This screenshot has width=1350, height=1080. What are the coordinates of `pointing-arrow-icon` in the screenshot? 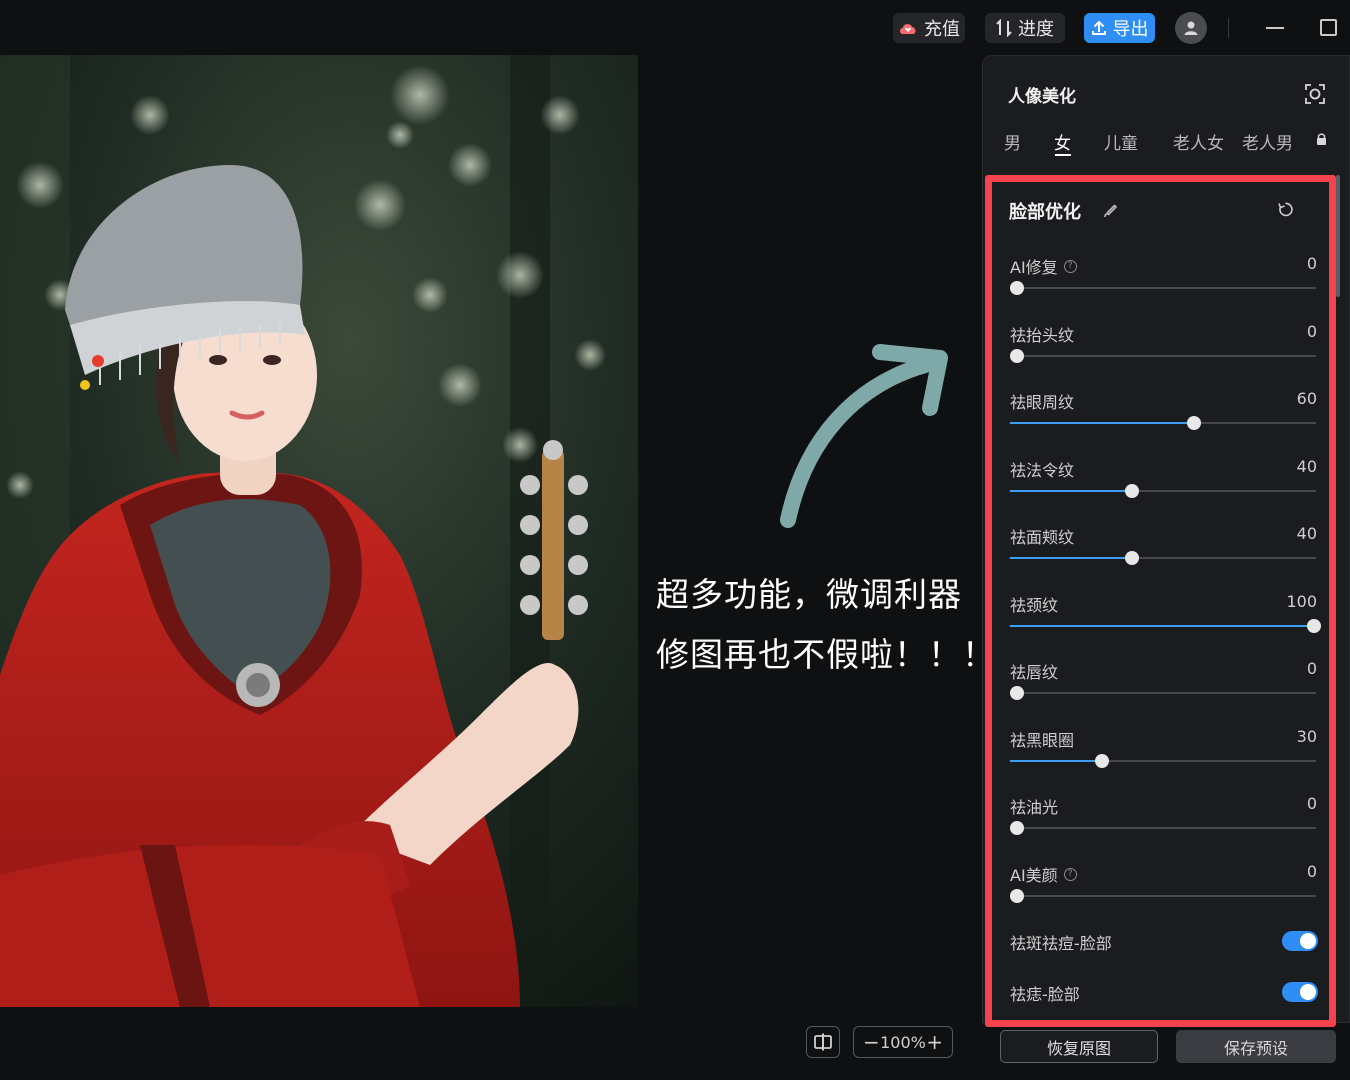 It's located at (864, 436).